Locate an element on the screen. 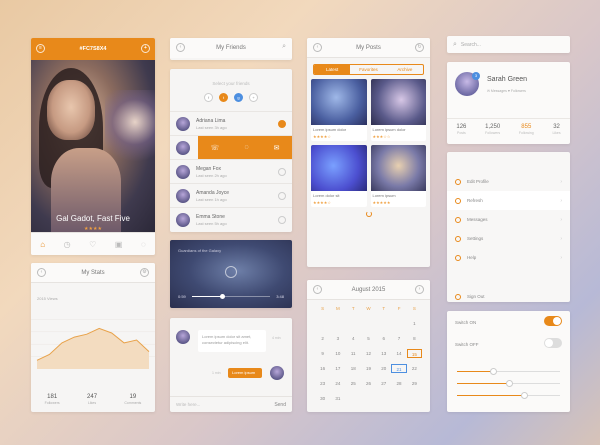 The height and width of the screenshot is (445, 600). calendar-day: 6 is located at coordinates (383, 338).